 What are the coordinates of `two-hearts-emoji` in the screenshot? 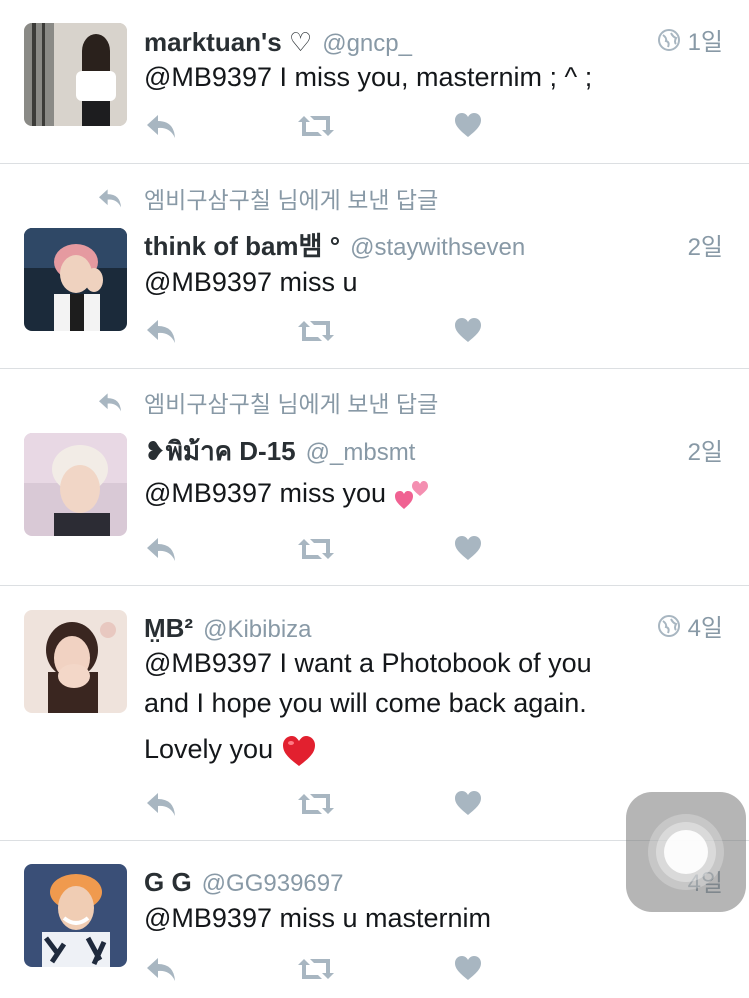 It's located at (411, 494).